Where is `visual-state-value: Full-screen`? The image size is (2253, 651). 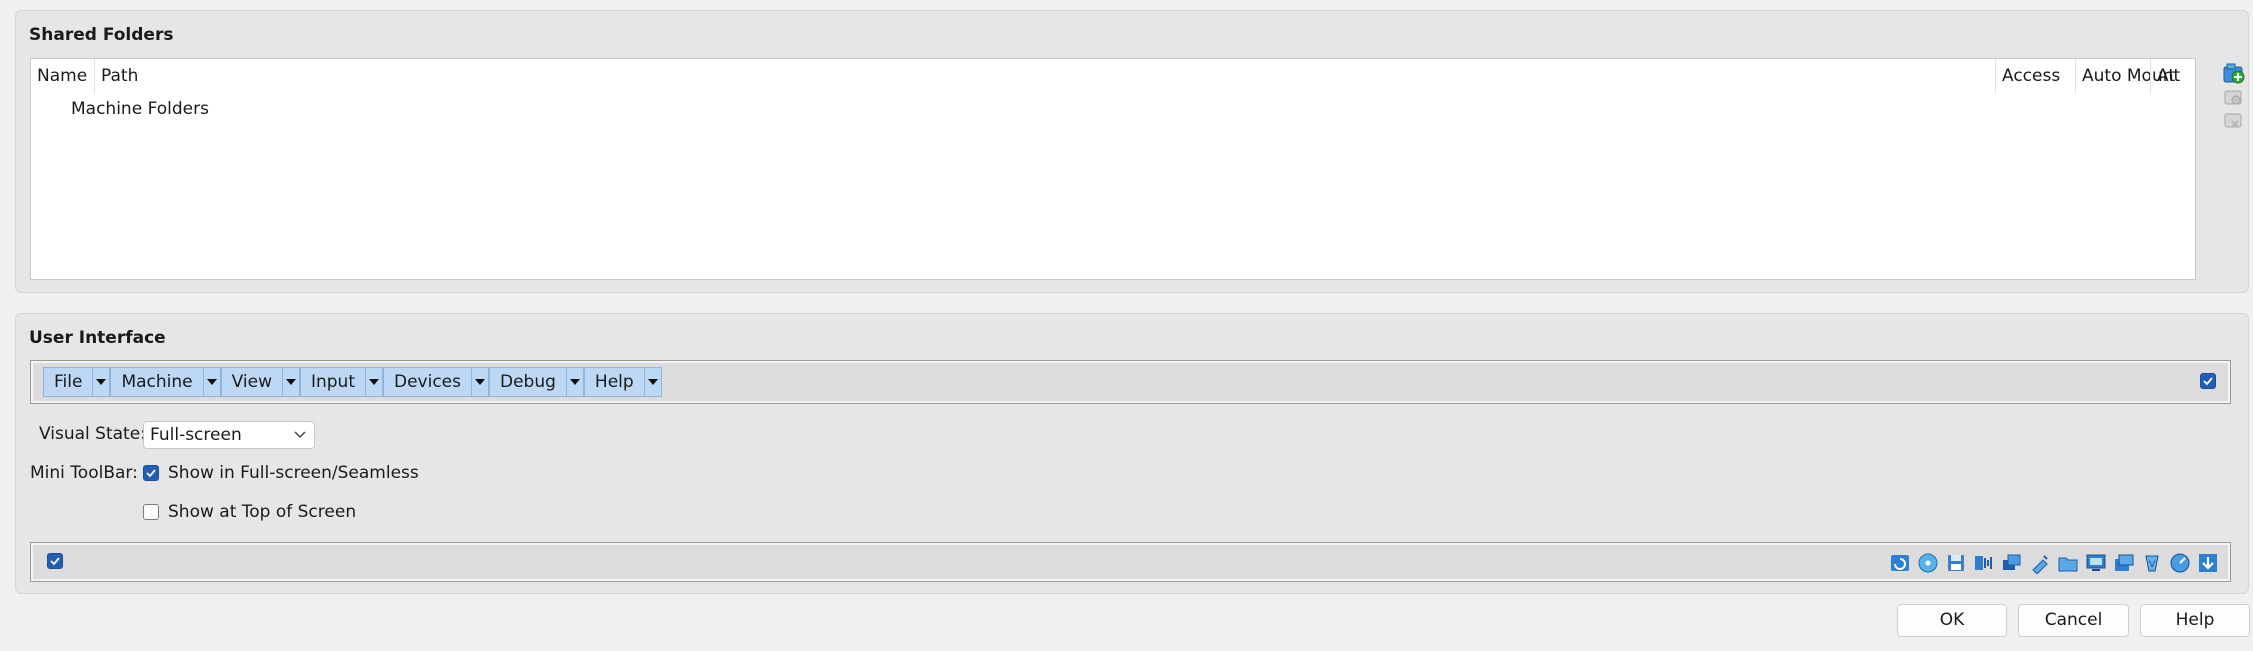
visual-state-value: Full-screen is located at coordinates (196, 435).